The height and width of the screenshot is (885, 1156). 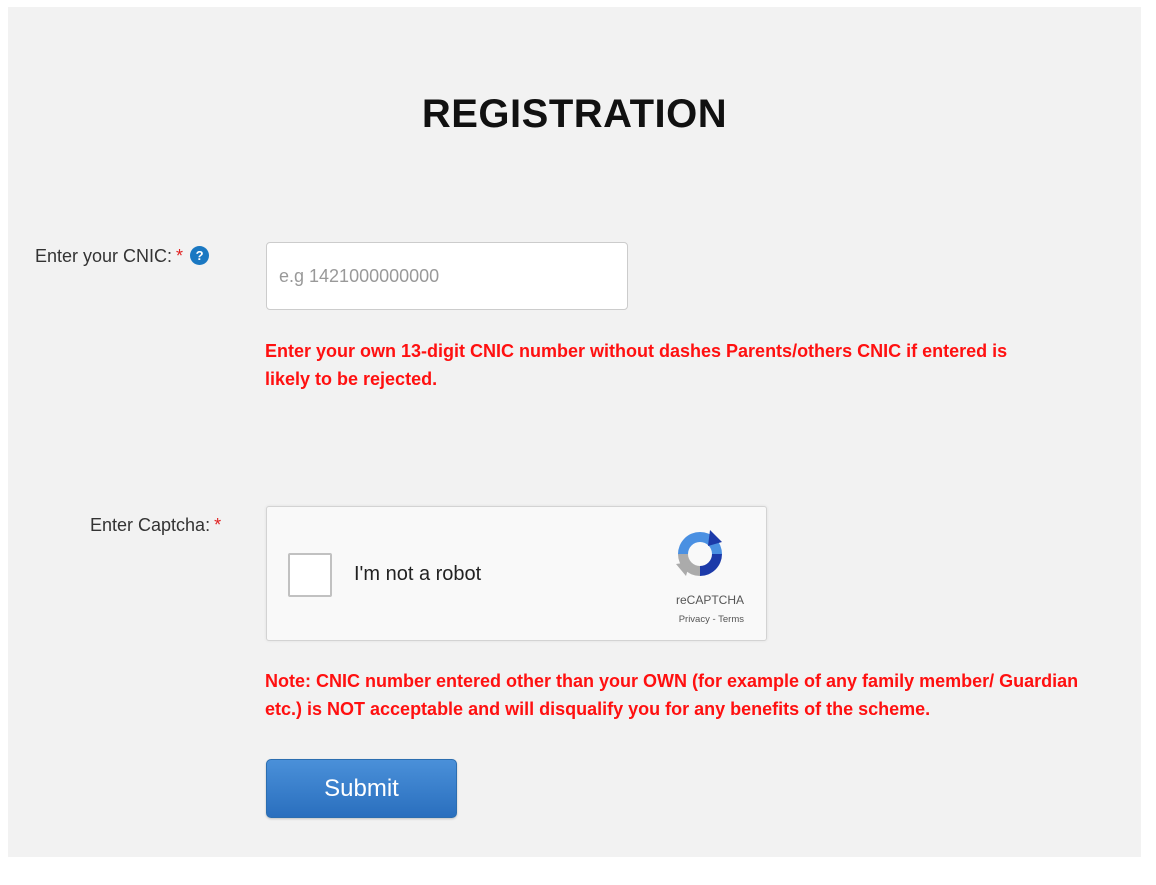 What do you see at coordinates (310, 575) in the screenshot?
I see `recaptcha-checkbox` at bounding box center [310, 575].